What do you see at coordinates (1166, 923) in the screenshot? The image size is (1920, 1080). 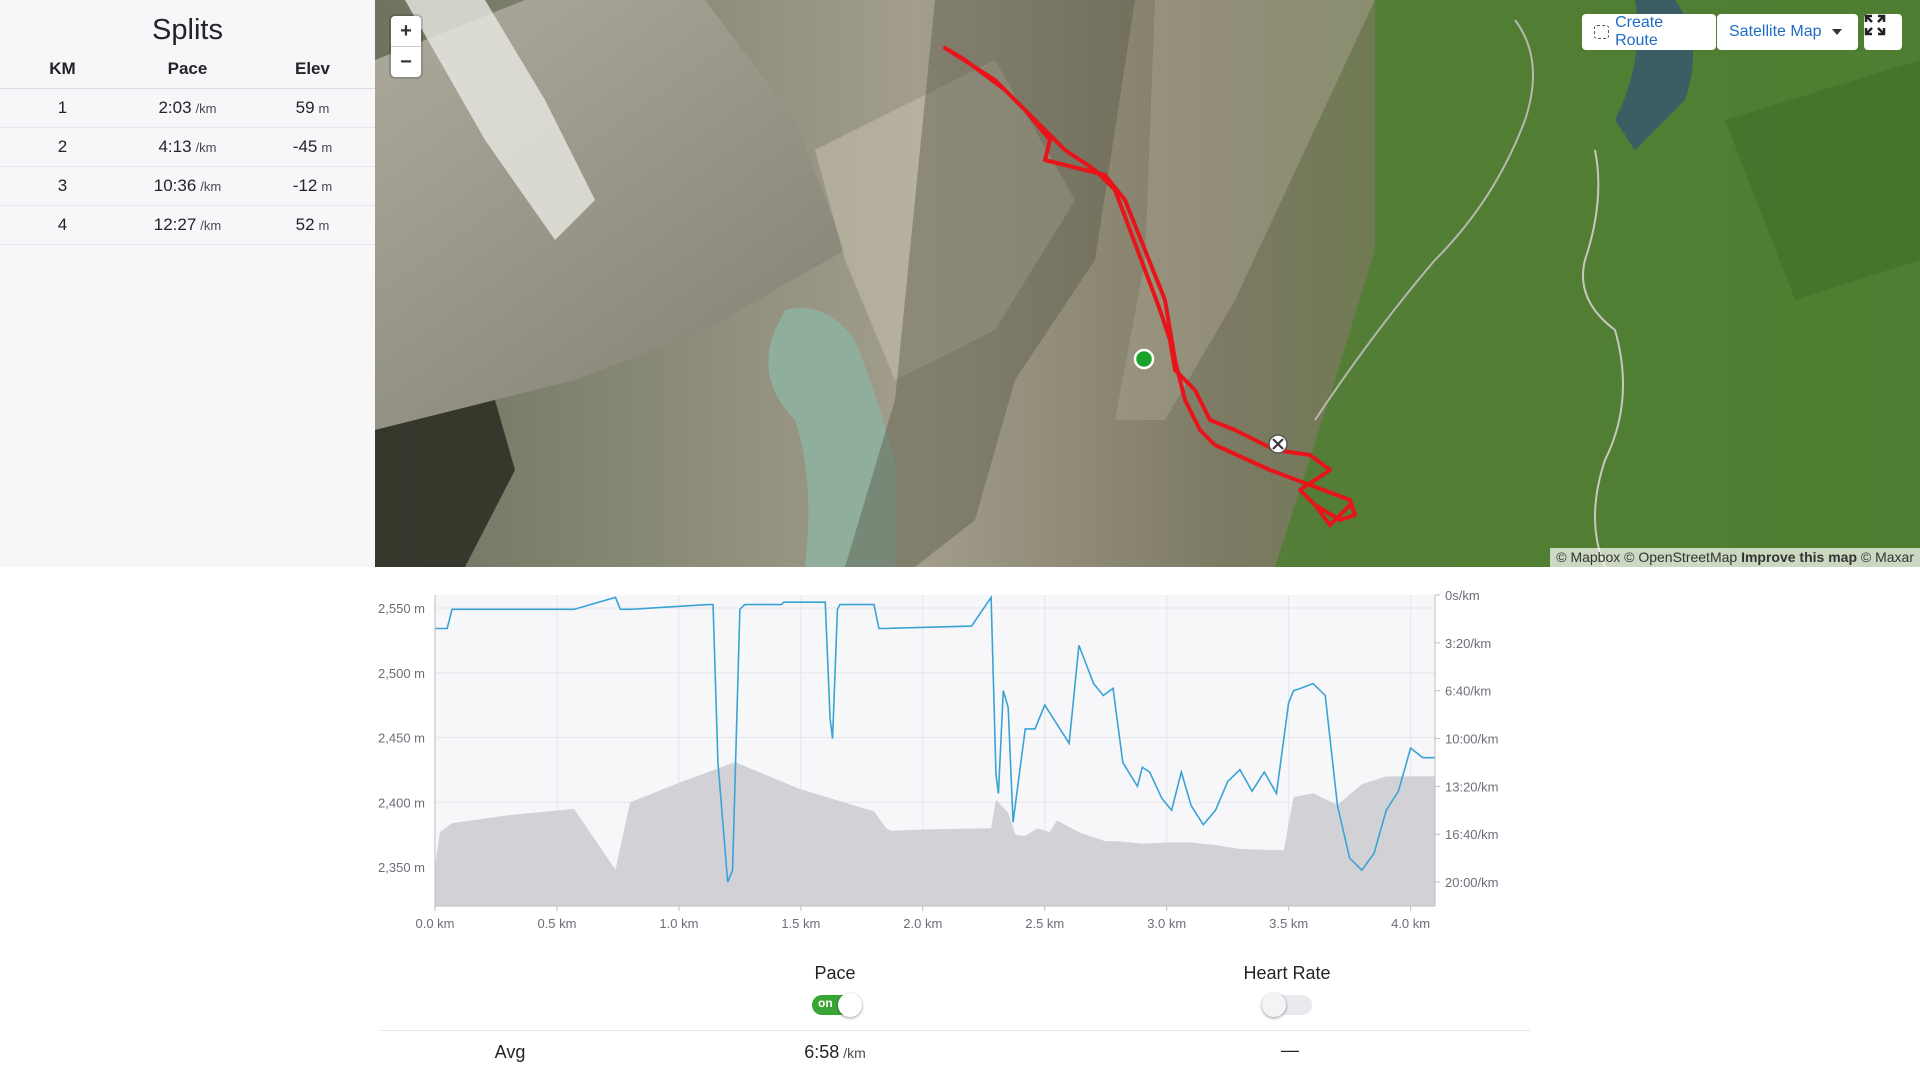 I see `x-tick-label: 3.0 km` at bounding box center [1166, 923].